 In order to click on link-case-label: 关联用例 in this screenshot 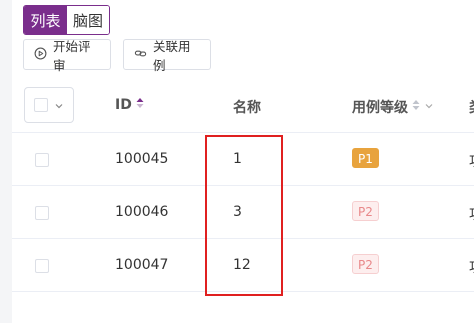, I will do `click(172, 55)`.